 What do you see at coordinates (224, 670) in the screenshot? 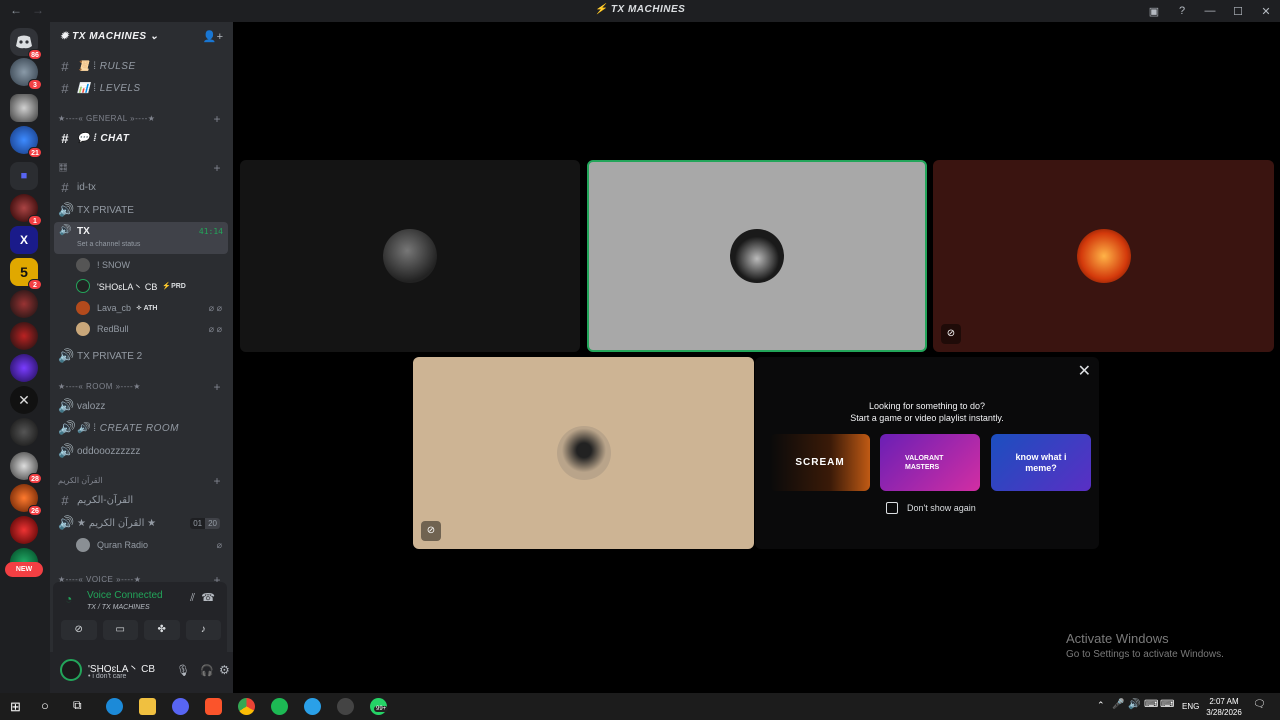
I see `settings-icon: ⚙` at bounding box center [224, 670].